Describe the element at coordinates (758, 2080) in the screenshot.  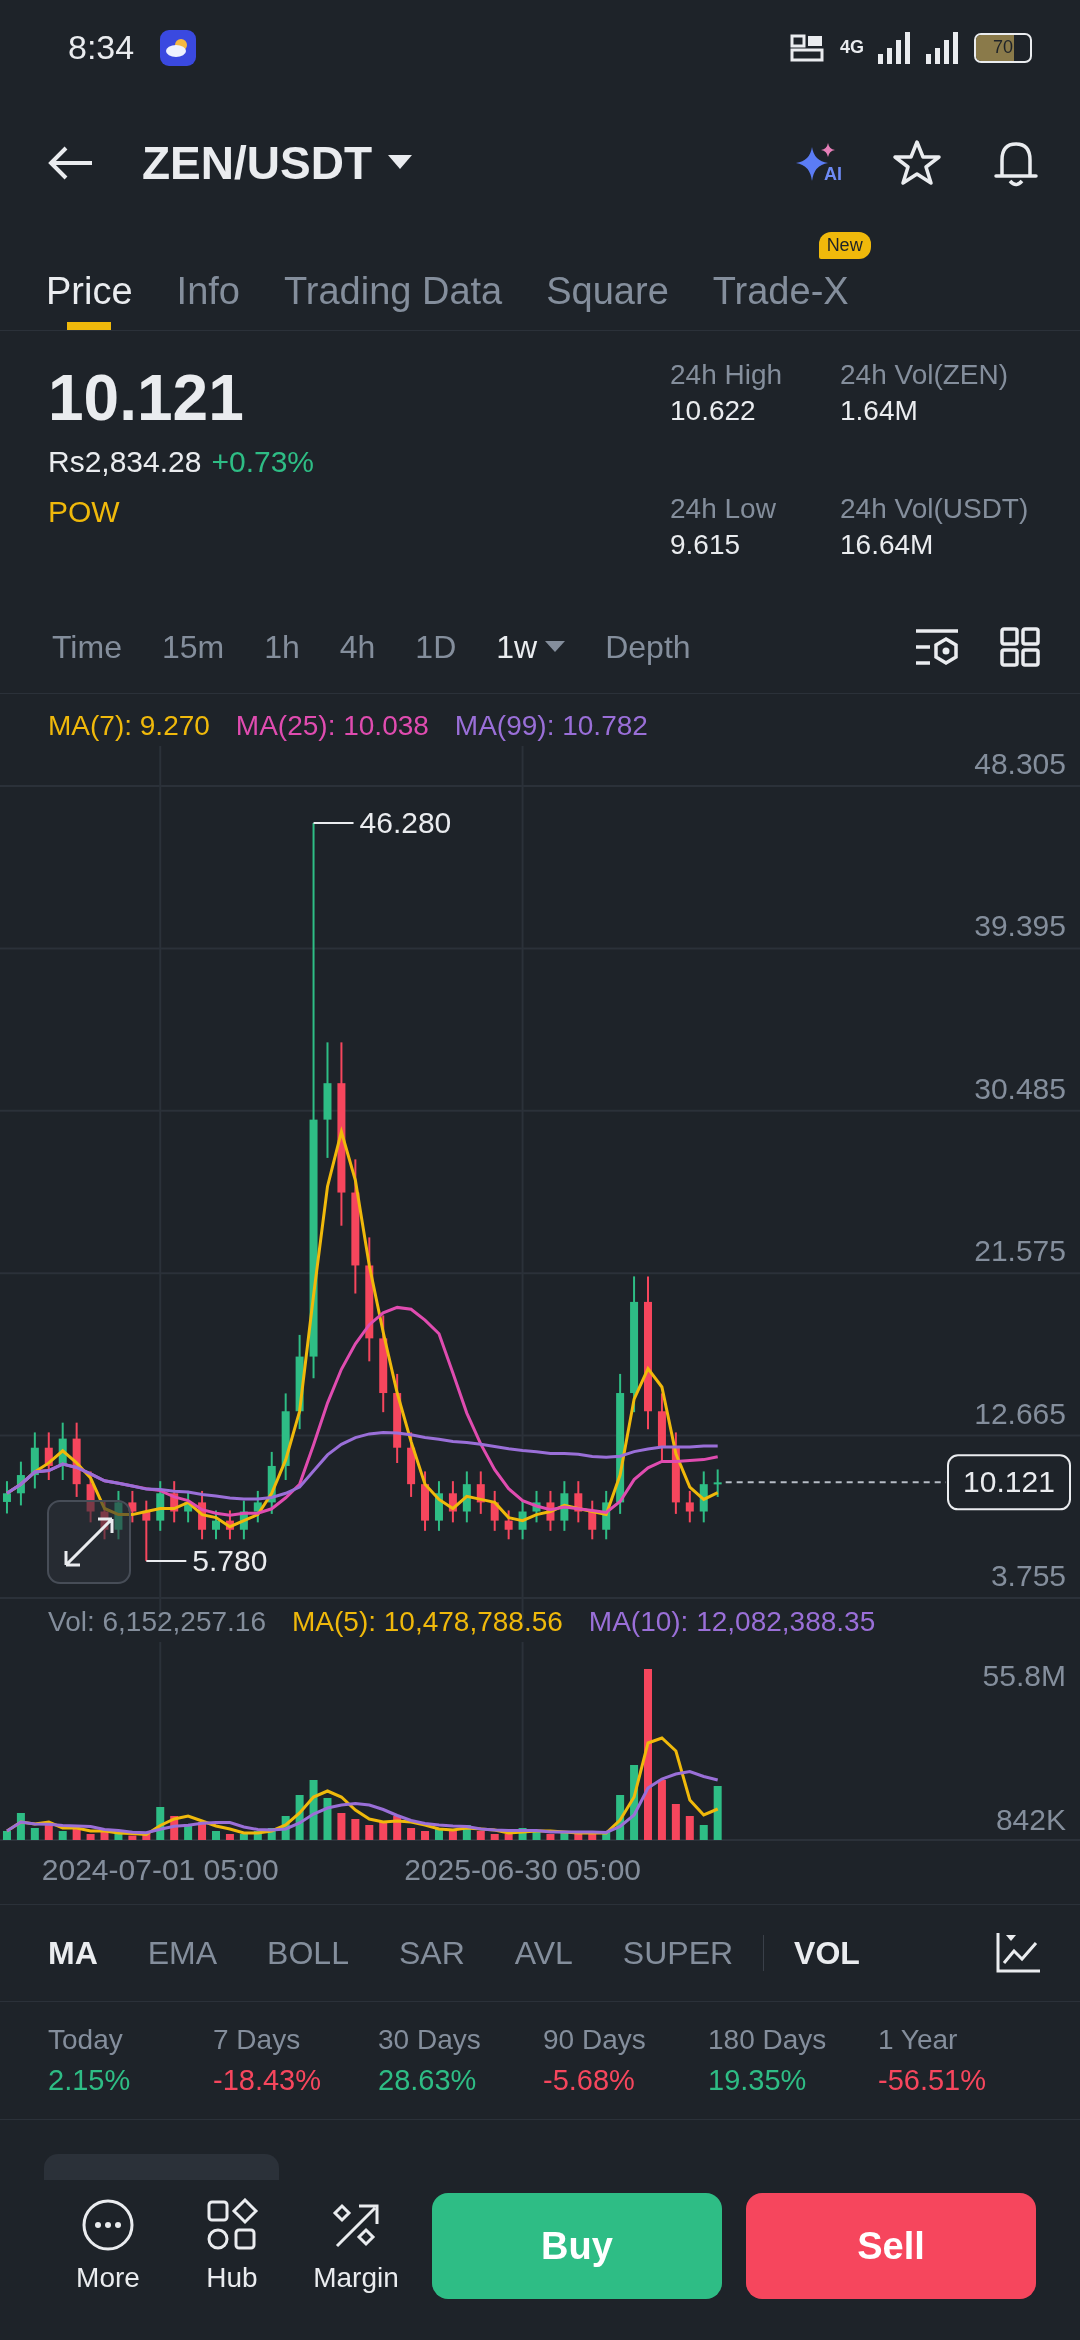
I see `period-change: 19.35%` at that location.